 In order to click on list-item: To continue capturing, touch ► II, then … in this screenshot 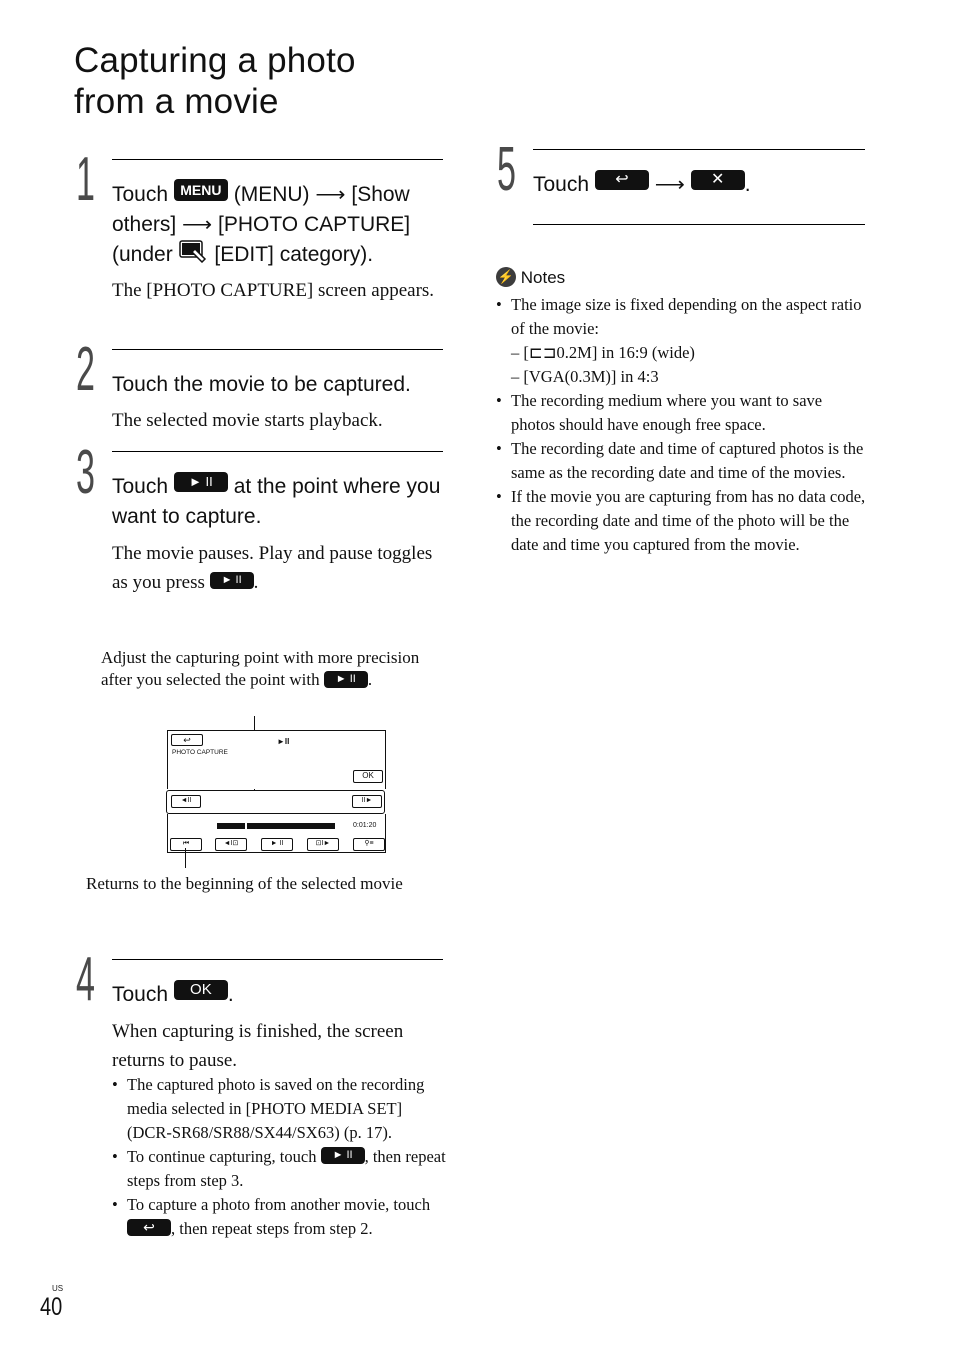, I will do `click(279, 1169)`.